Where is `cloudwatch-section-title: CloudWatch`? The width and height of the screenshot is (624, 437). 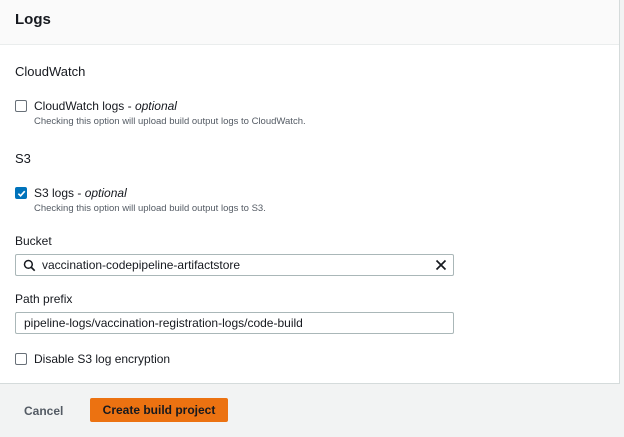 cloudwatch-section-title: CloudWatch is located at coordinates (50, 71).